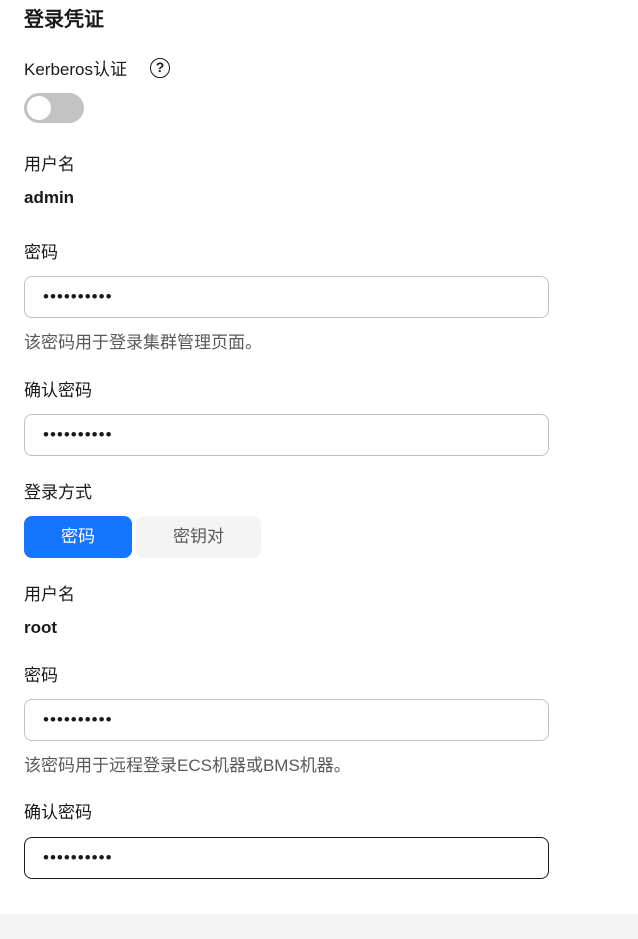 The height and width of the screenshot is (939, 638). What do you see at coordinates (49, 197) in the screenshot?
I see `cluster-username-value: admin` at bounding box center [49, 197].